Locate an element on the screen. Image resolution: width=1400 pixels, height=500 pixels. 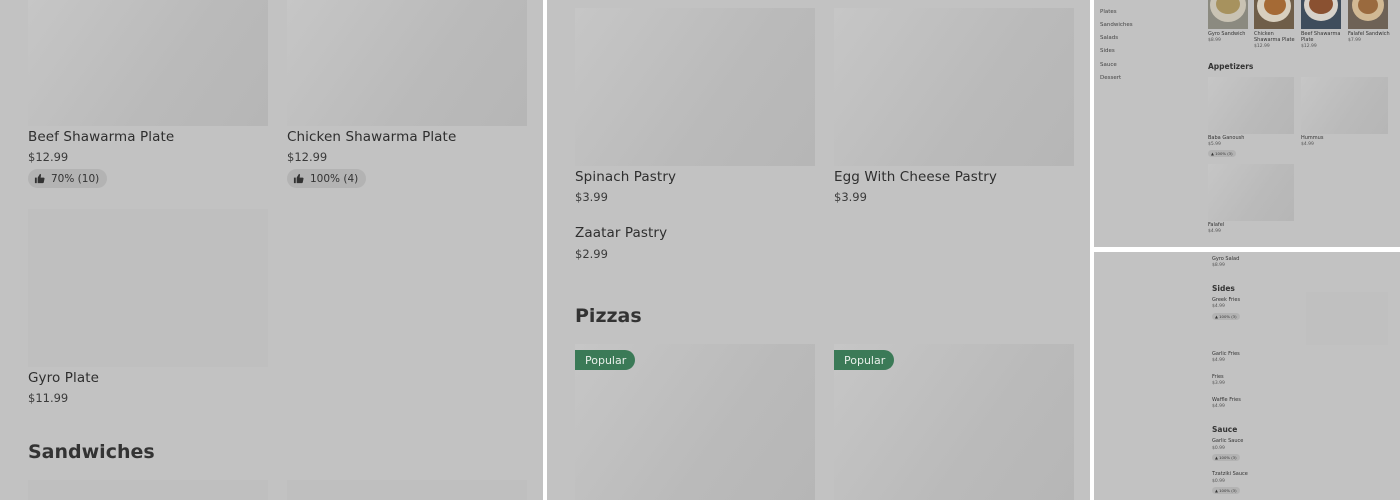
item-name: Egg With Cheese Pastry is located at coordinates (915, 177).